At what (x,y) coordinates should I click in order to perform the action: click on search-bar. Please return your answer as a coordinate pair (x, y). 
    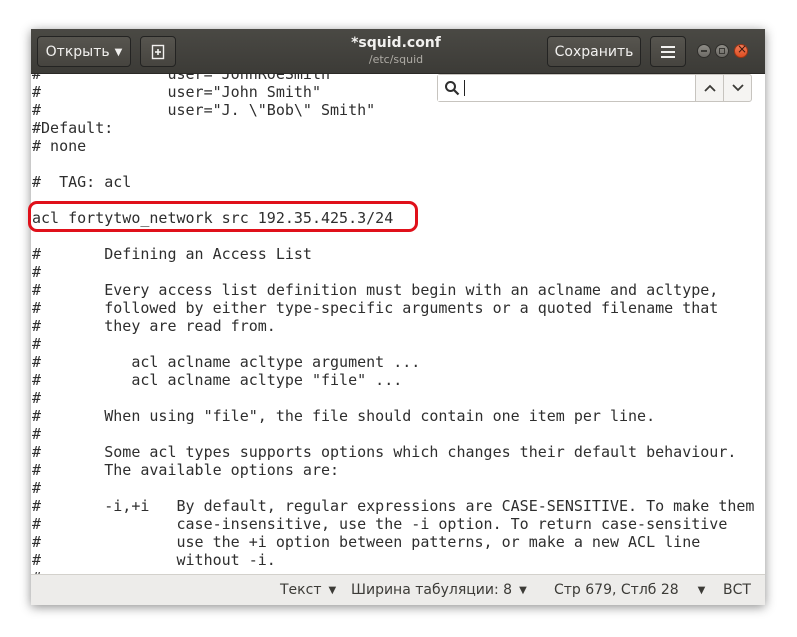
    Looking at the image, I should click on (594, 88).